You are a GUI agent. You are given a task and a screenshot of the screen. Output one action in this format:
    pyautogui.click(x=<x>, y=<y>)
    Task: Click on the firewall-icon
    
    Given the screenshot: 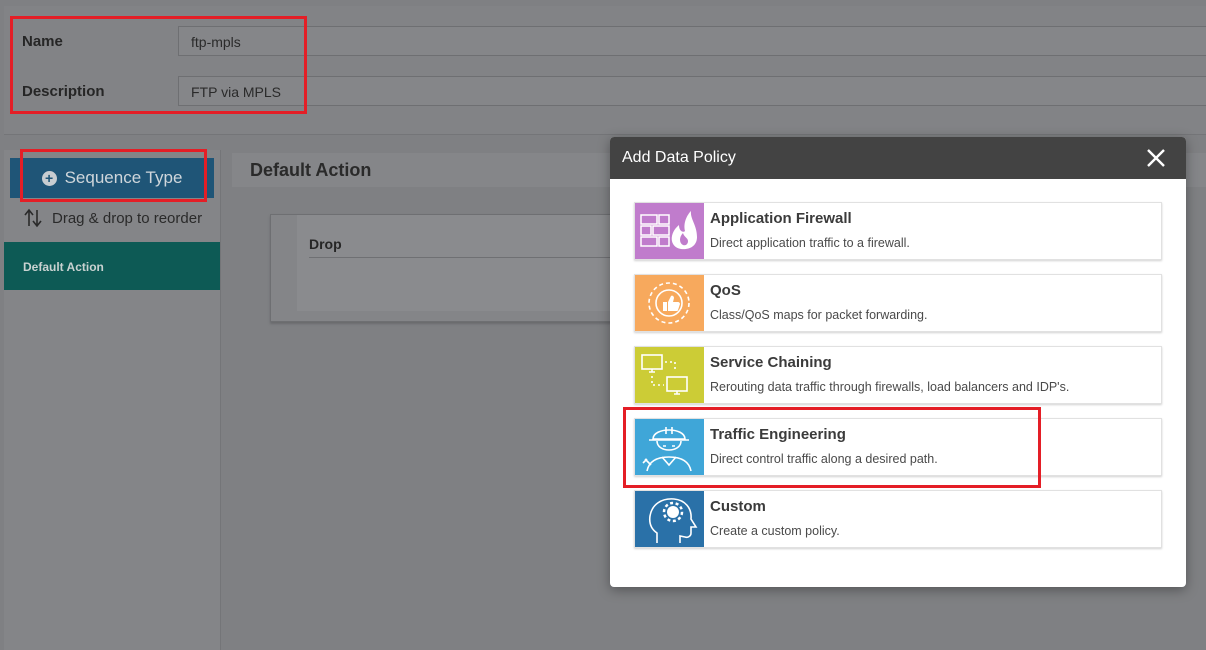 What is the action you would take?
    pyautogui.click(x=669, y=231)
    